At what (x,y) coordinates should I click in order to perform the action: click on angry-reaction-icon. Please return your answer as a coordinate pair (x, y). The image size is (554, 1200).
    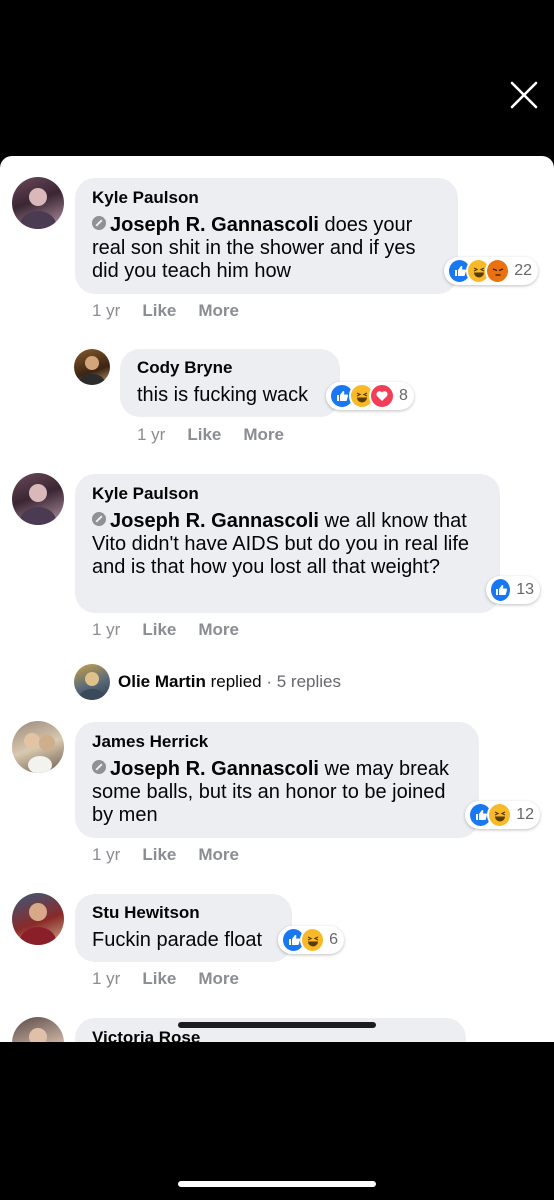
    Looking at the image, I should click on (498, 271).